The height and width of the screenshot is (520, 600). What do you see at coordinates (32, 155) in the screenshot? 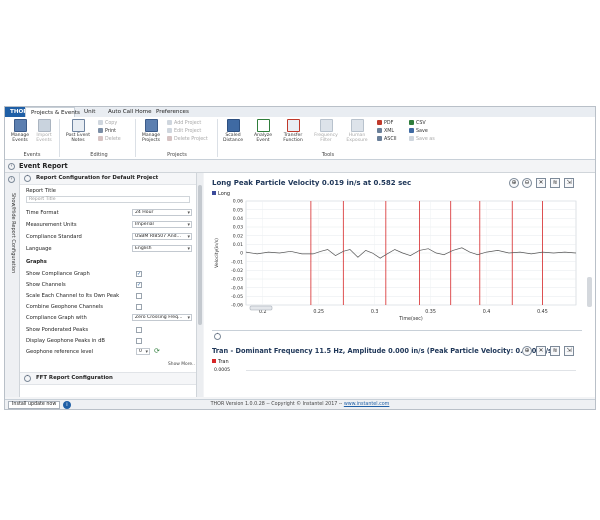
I see `events-group-label: Events` at bounding box center [32, 155].